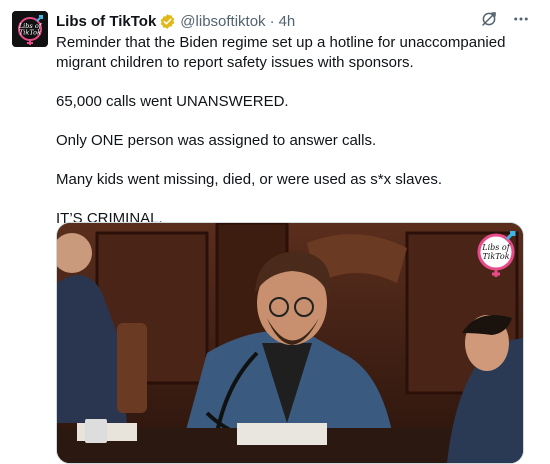 The height and width of the screenshot is (464, 550). I want to click on tweet-header: Libs of TikTok @libsoftiktok · 4h, so click(175, 21).